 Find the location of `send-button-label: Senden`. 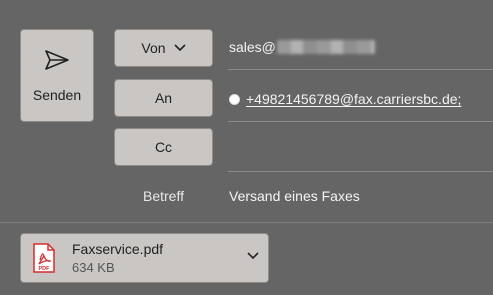

send-button-label: Senden is located at coordinates (57, 95).